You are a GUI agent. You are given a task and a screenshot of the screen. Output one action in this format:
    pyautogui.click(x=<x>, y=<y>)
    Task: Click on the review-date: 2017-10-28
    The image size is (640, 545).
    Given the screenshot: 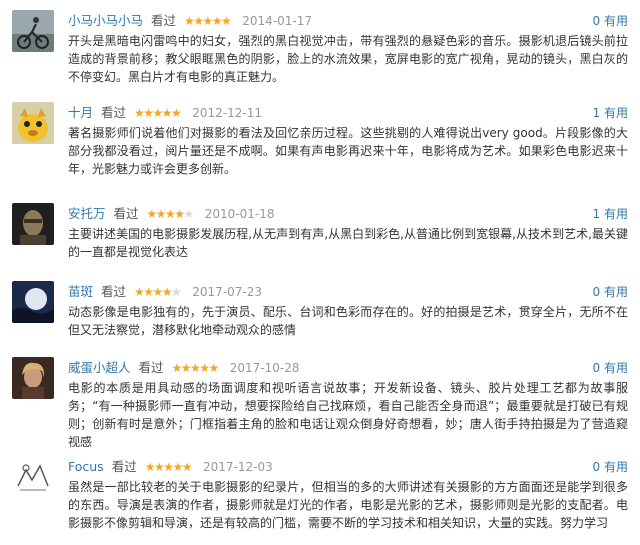 What is the action you would take?
    pyautogui.click(x=264, y=368)
    